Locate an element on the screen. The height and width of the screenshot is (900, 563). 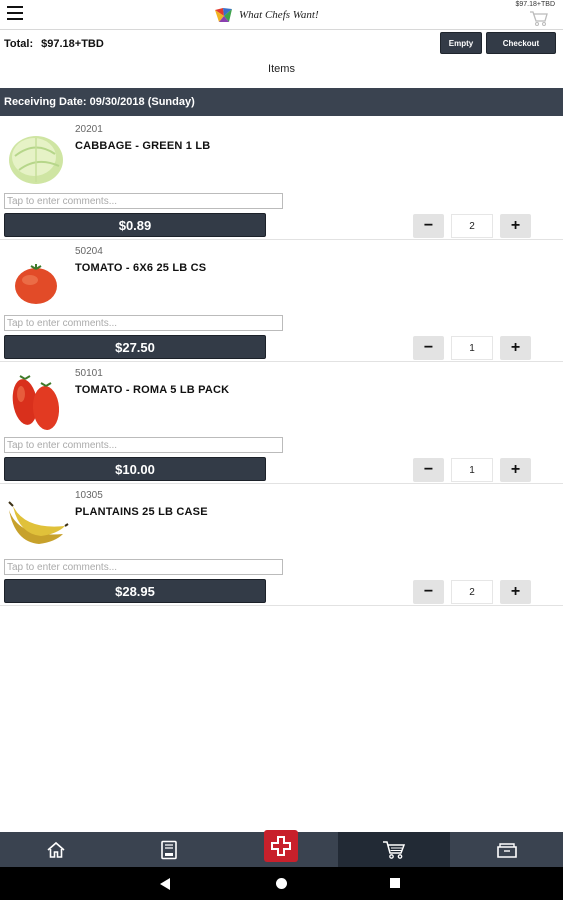
home-icon is located at coordinates (56, 849).